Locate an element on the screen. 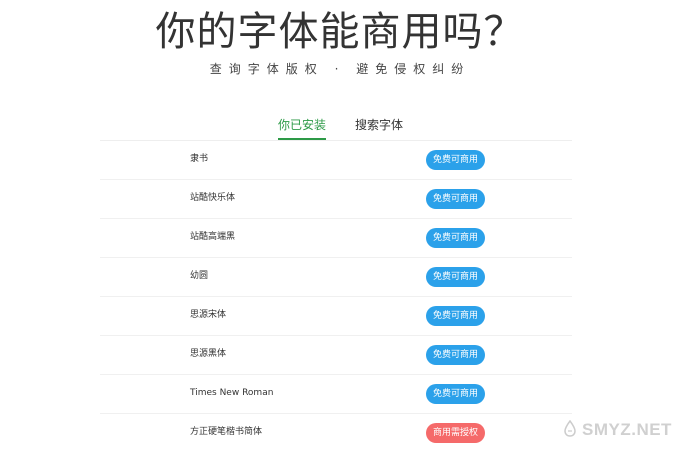  license-badge: 商用需授权 is located at coordinates (455, 433).